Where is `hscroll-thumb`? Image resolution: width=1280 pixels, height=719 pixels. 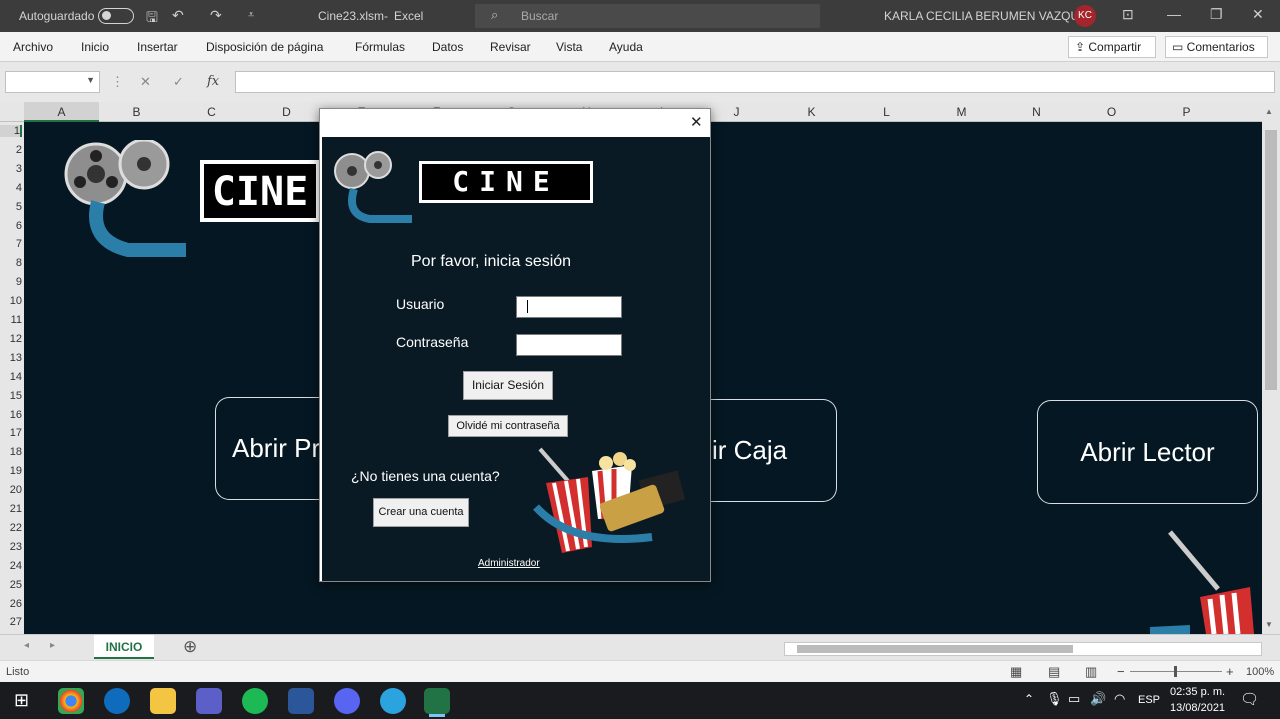 hscroll-thumb is located at coordinates (935, 649).